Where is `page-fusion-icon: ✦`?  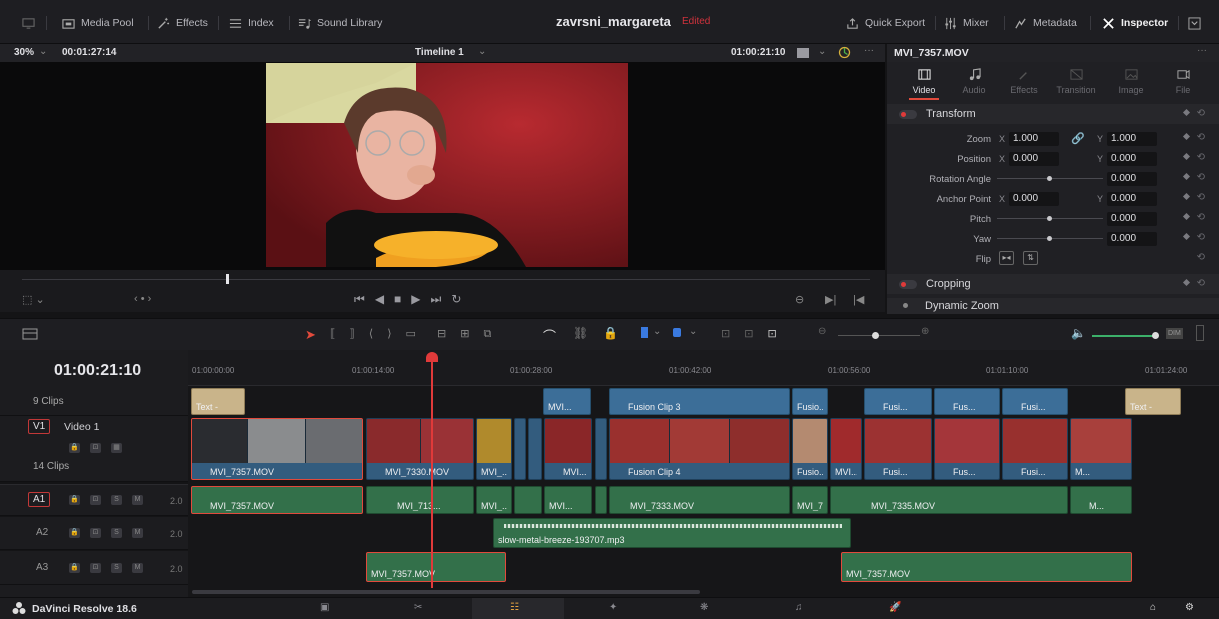
page-fusion-icon: ✦ is located at coordinates (616, 609).